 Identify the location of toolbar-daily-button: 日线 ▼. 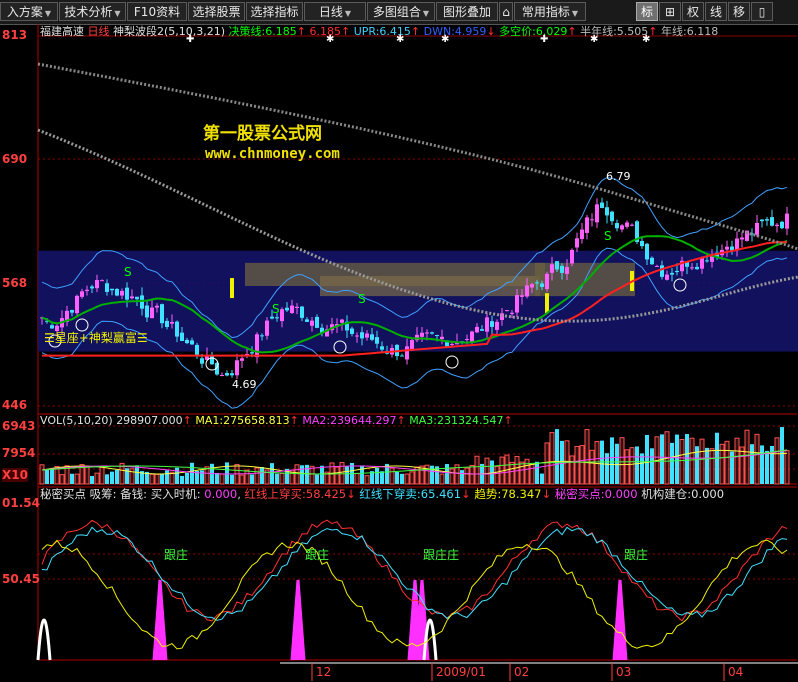
(335, 11).